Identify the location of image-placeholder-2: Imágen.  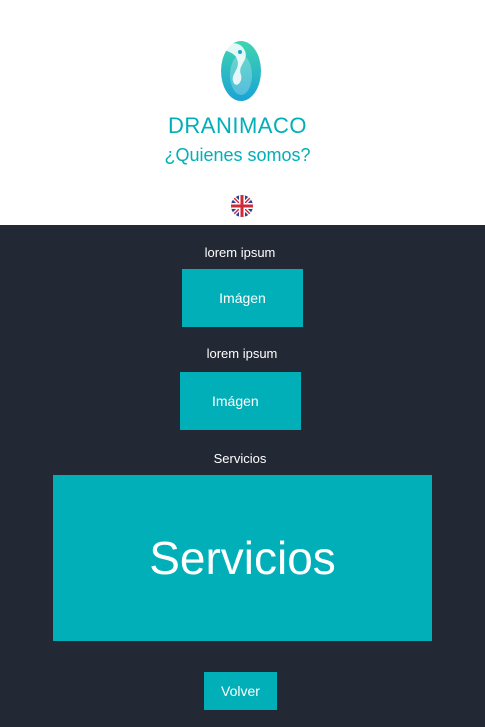
(240, 401).